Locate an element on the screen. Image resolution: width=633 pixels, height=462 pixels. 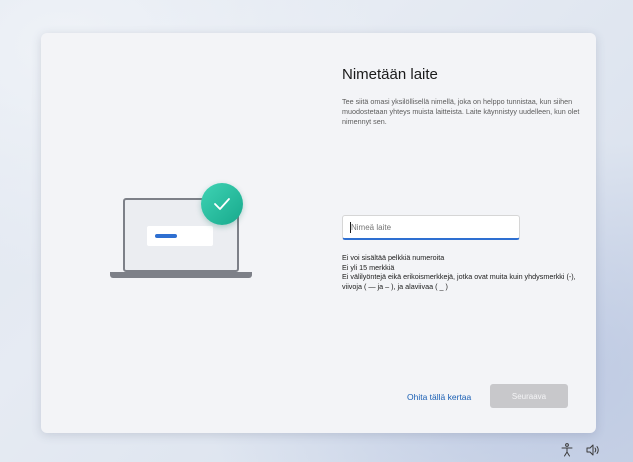
accessibility-glyph is located at coordinates (567, 450).